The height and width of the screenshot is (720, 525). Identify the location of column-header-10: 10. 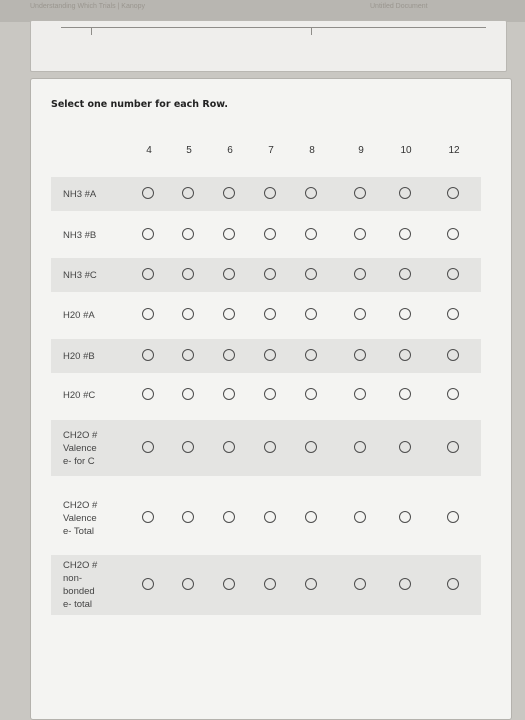
(406, 150).